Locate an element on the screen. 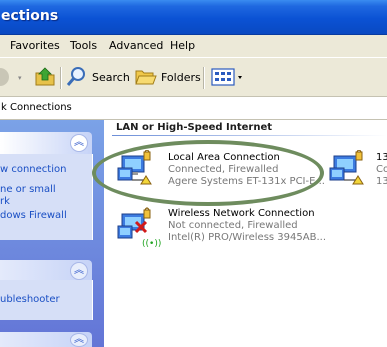  menu-bar: Favorites Tools Advanced Help is located at coordinates (193, 46).